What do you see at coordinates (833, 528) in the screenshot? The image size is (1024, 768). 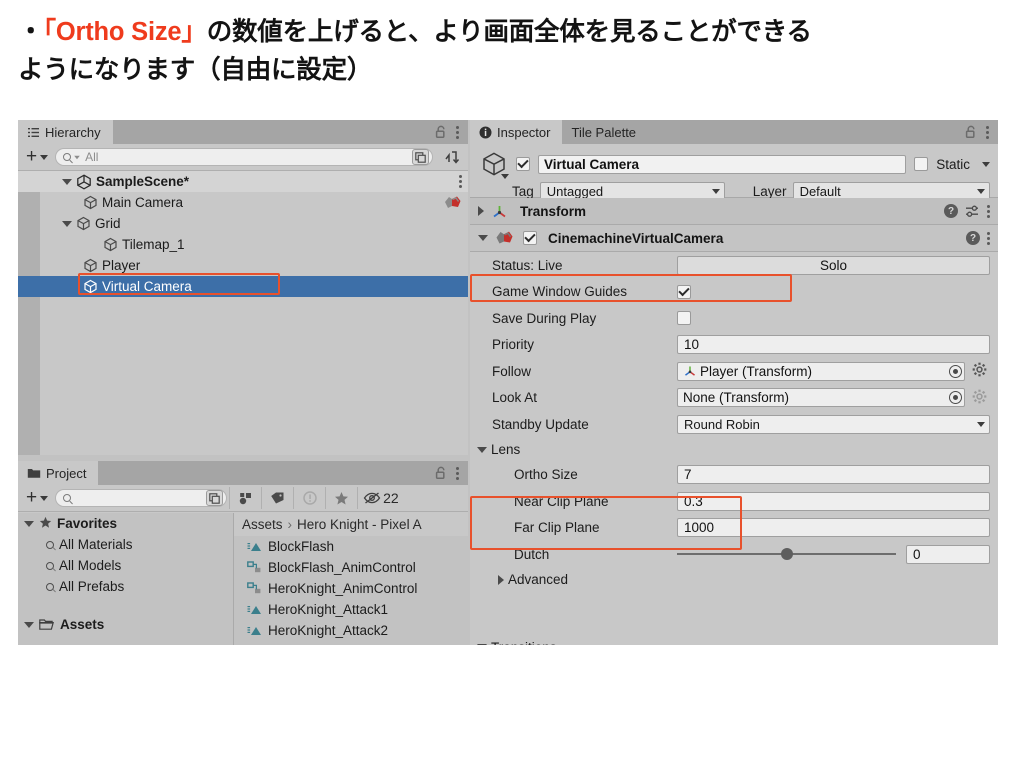 I see `far-clip-plane-input: 1000` at bounding box center [833, 528].